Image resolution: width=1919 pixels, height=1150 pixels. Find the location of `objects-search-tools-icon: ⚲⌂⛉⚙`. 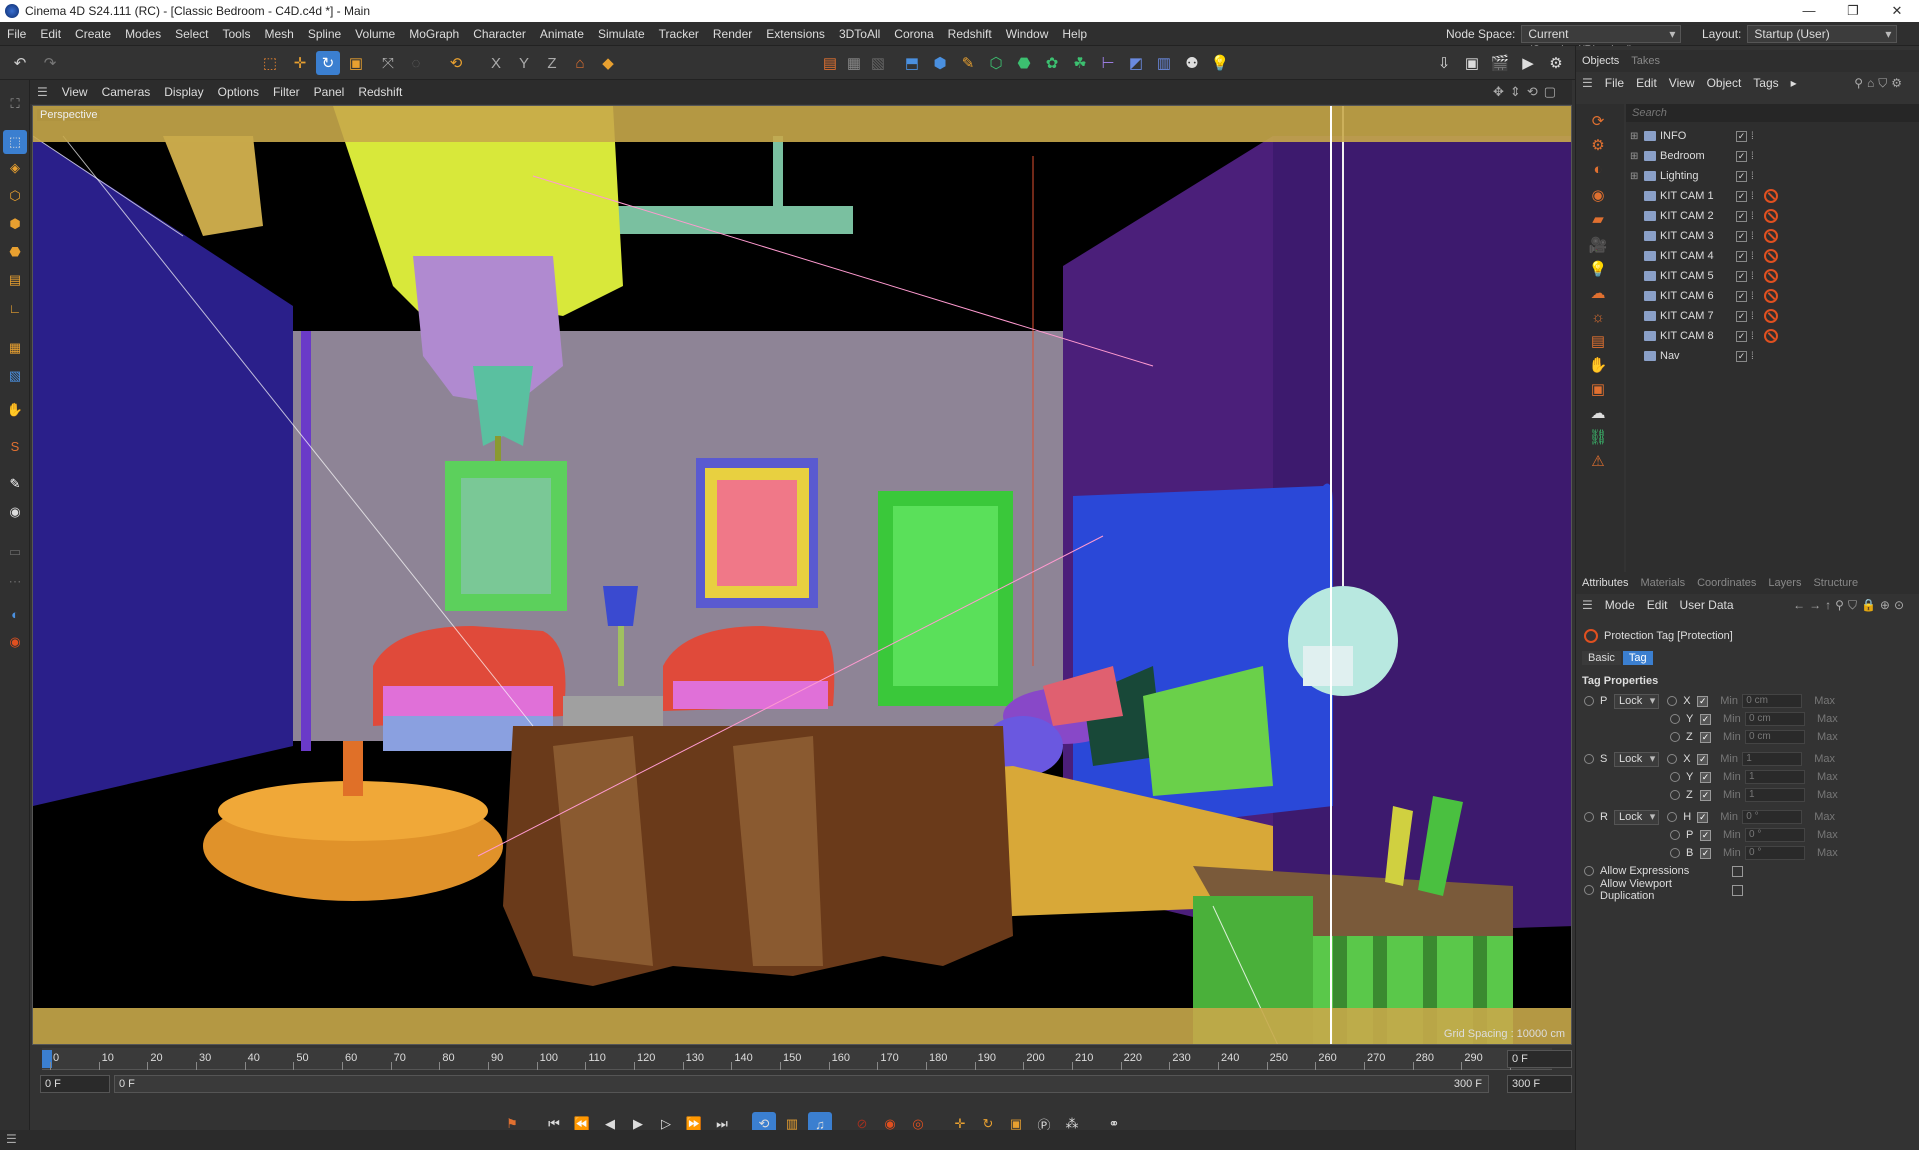

objects-search-tools-icon: ⚲⌂⛉⚙ is located at coordinates (1880, 83).